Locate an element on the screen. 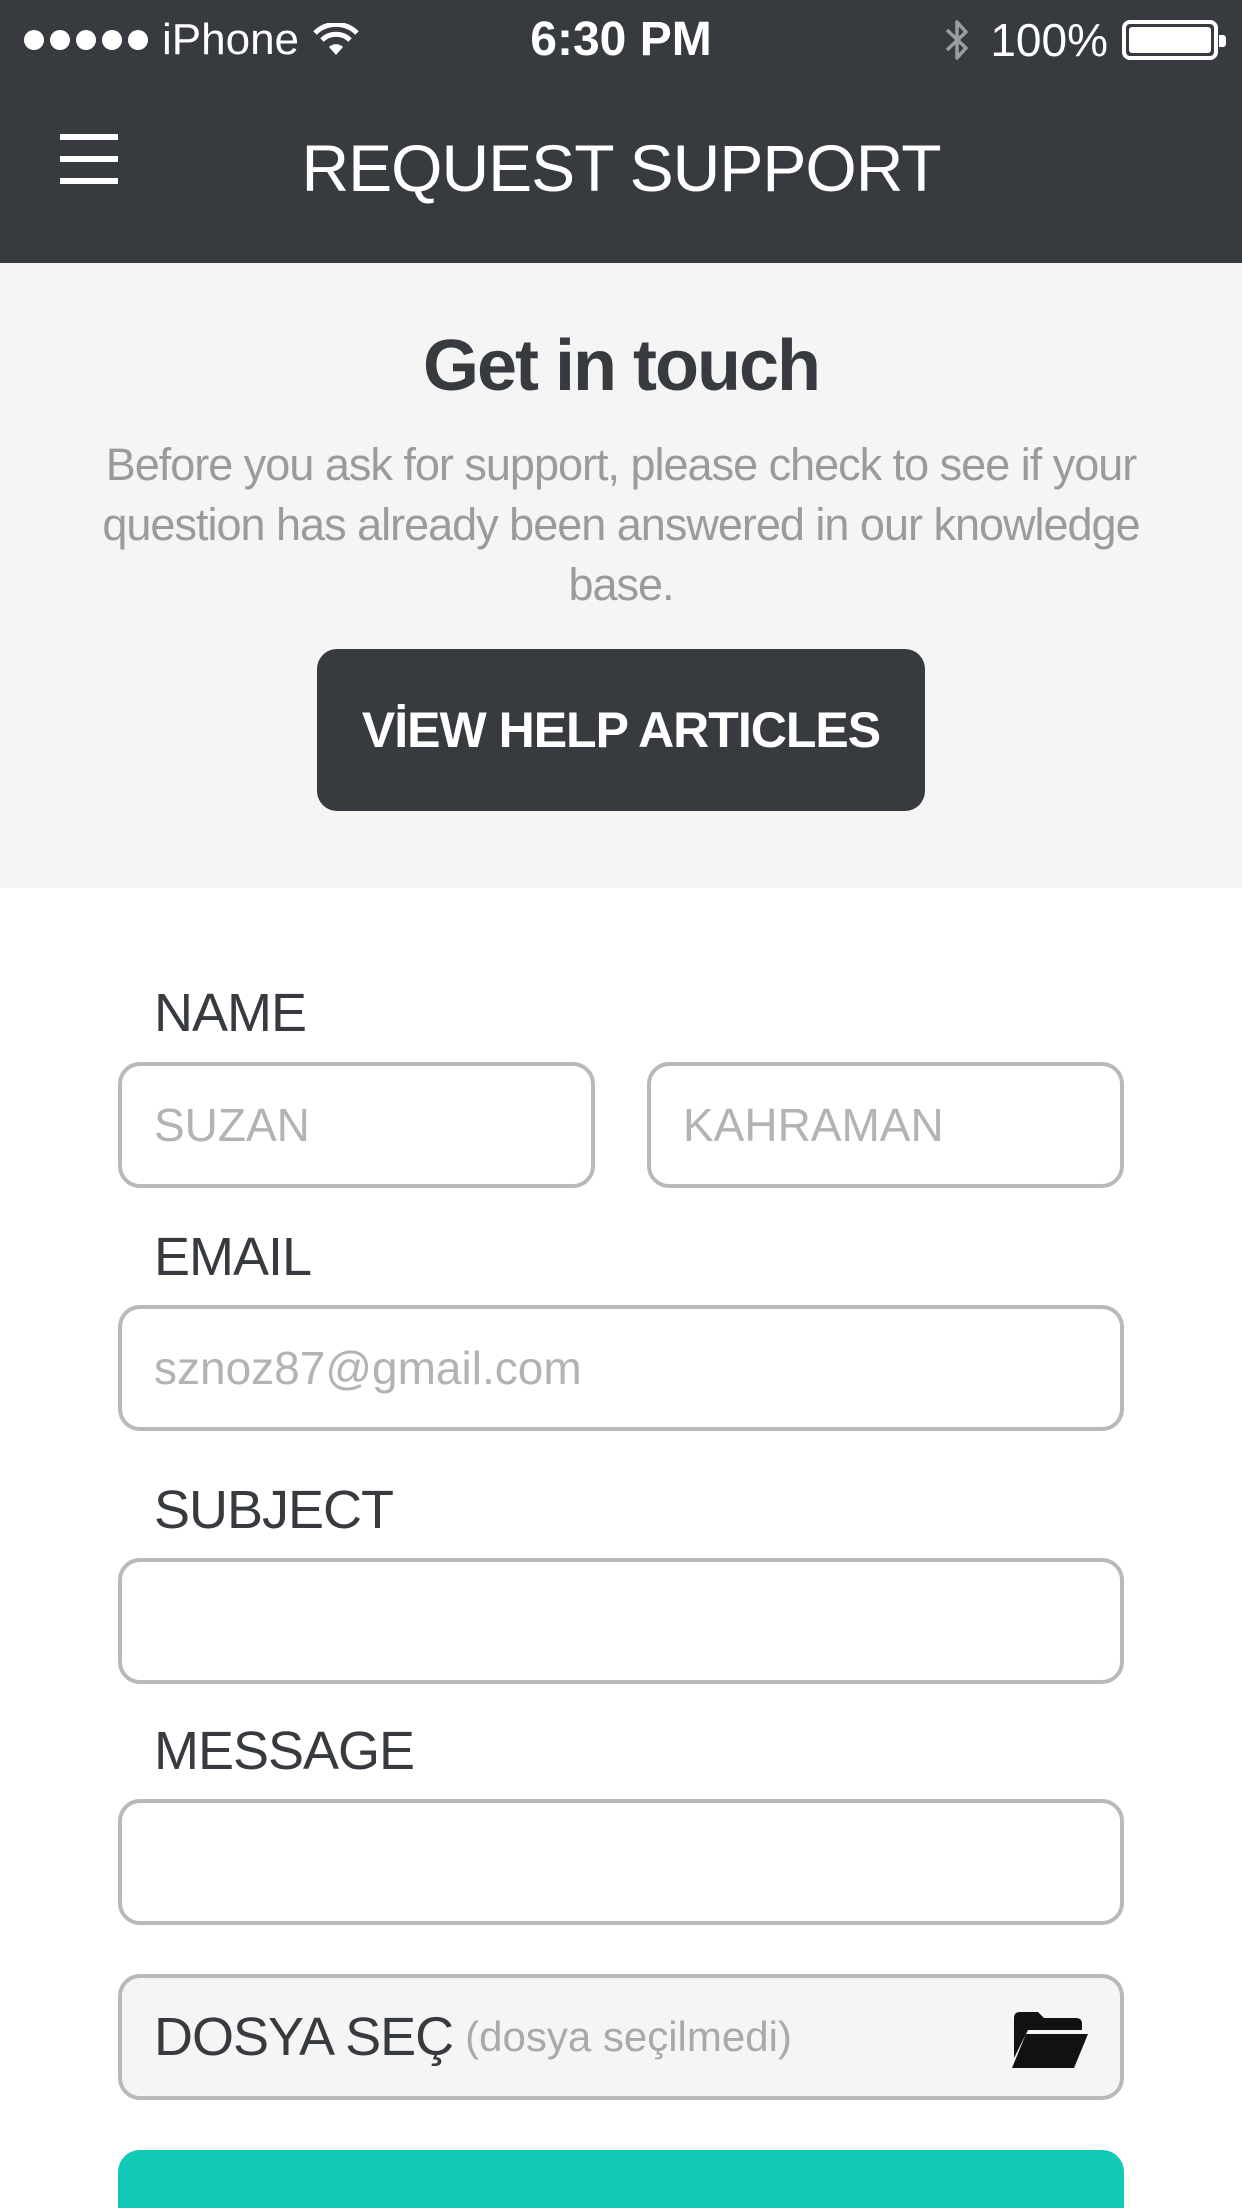 This screenshot has height=2208, width=1242. intro-heading: Get in touch is located at coordinates (622, 366).